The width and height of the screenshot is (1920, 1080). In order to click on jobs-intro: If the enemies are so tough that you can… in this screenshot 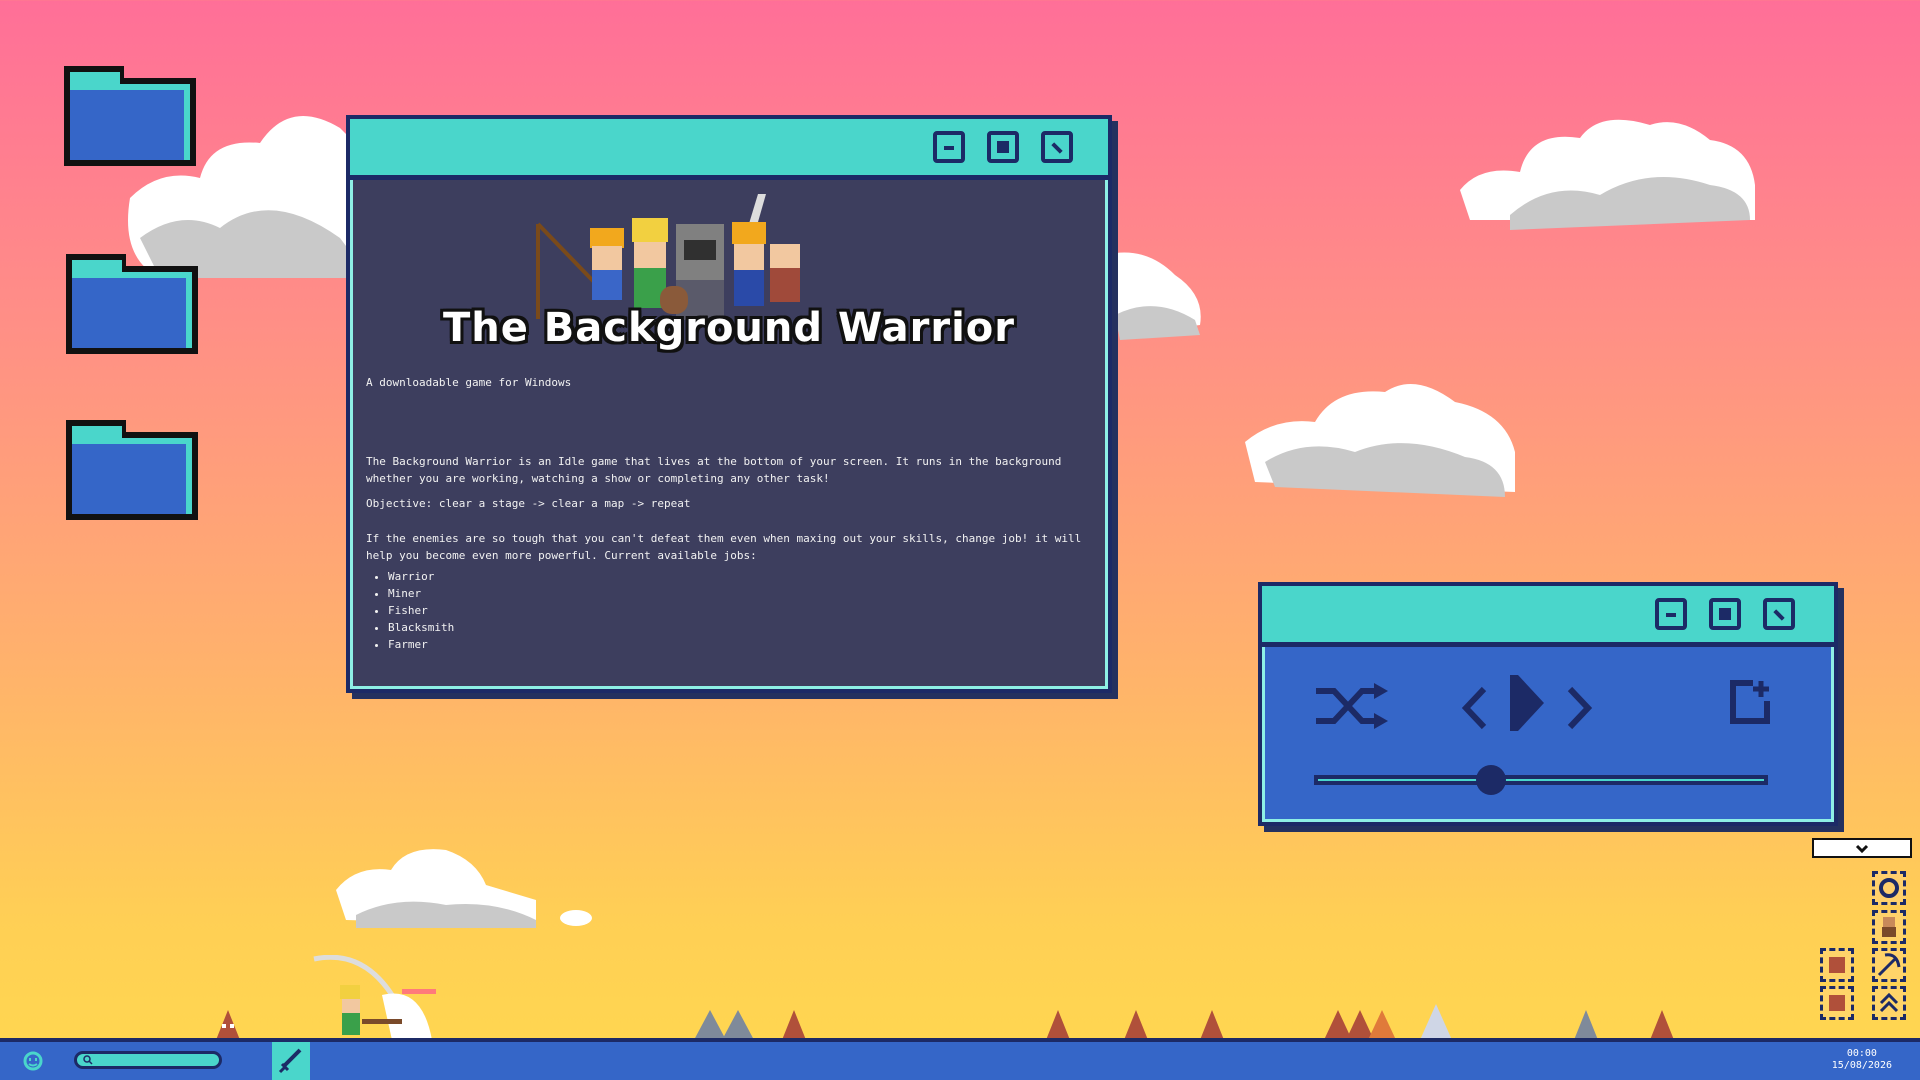, I will do `click(724, 547)`.